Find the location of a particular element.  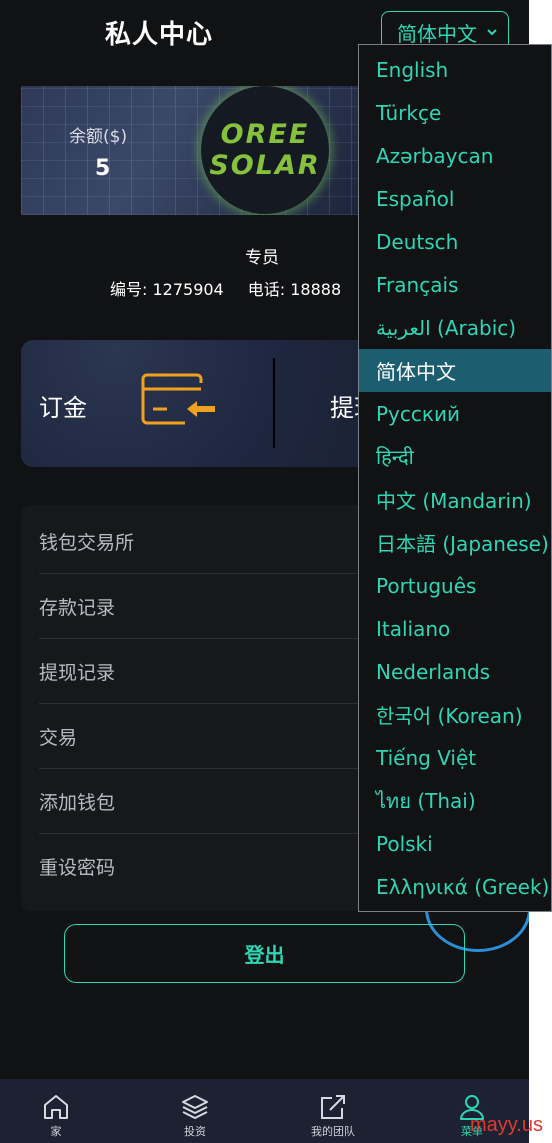

oree-solar-logo: OREE SOLAR is located at coordinates (265, 150).